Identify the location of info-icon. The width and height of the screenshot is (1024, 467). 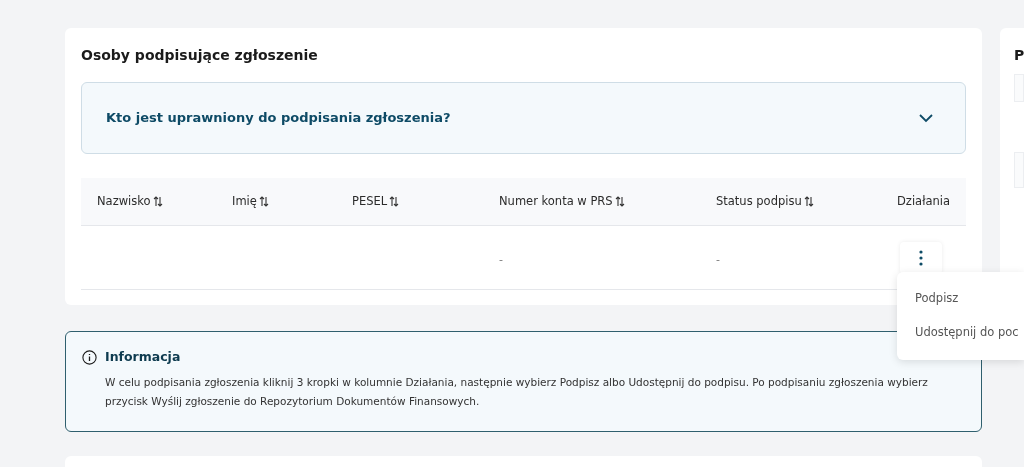
(89, 357).